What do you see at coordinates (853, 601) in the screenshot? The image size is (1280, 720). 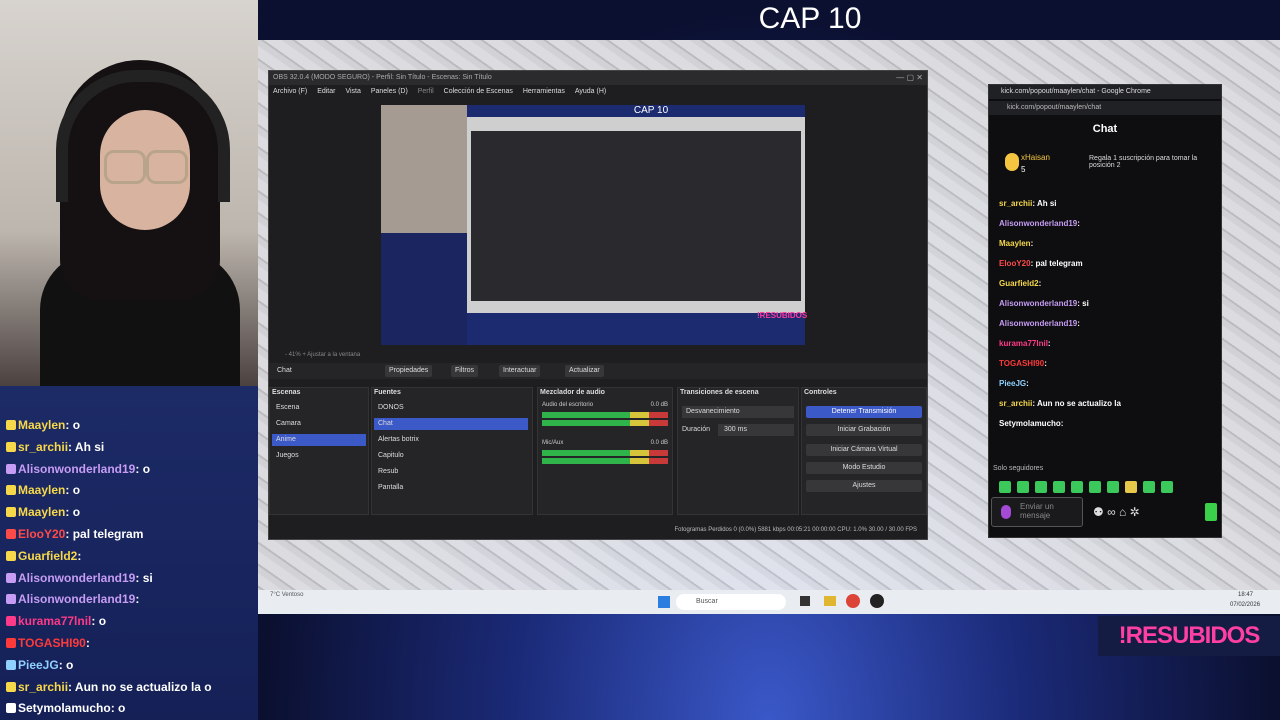 I see `chrome-icon` at bounding box center [853, 601].